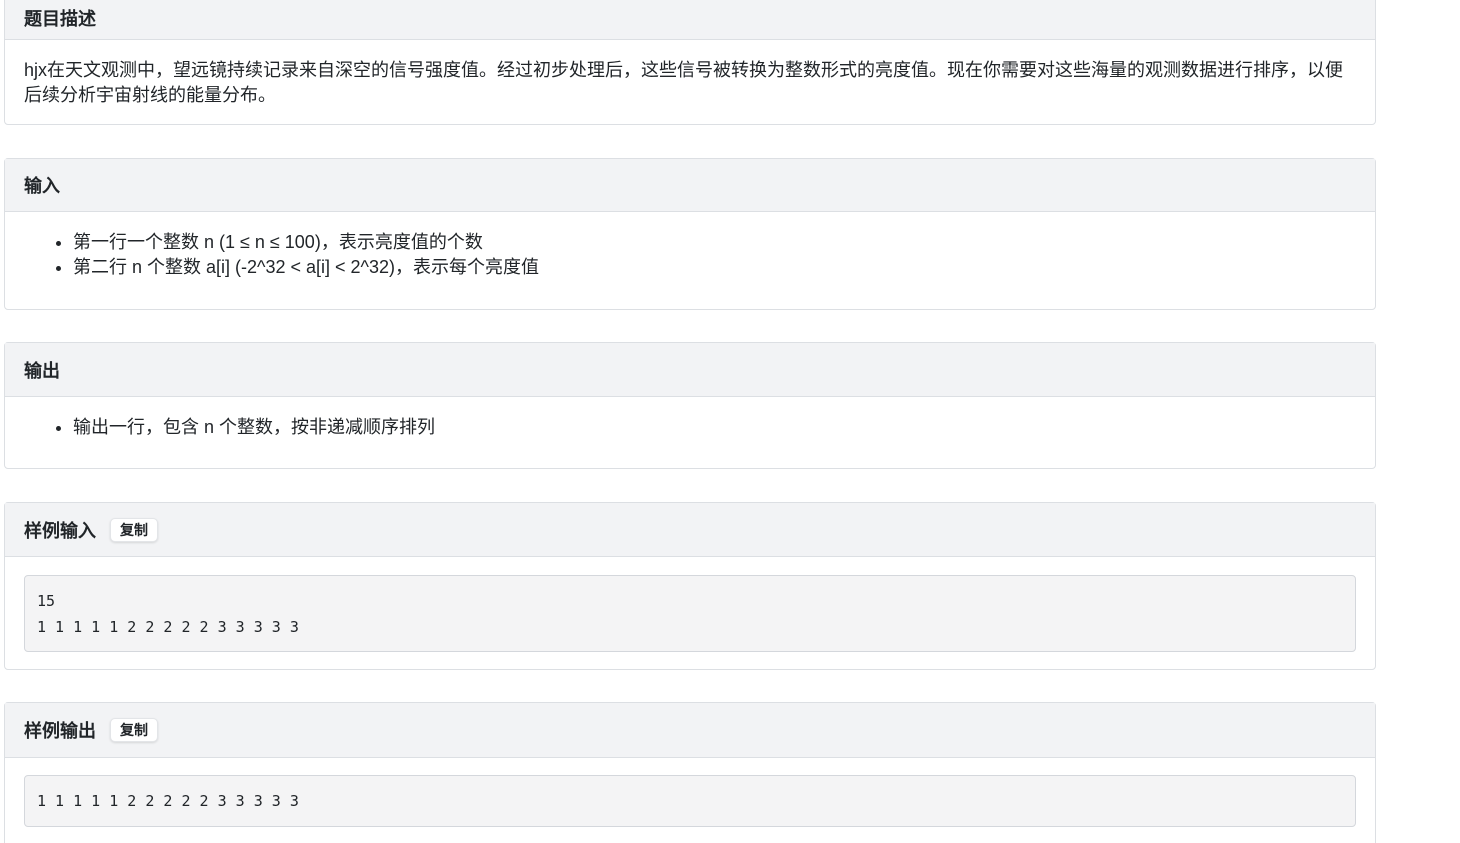 The image size is (1460, 843). I want to click on list-item: 输出一行，包含 n 个整数，按非递减顺序排列, so click(714, 427).